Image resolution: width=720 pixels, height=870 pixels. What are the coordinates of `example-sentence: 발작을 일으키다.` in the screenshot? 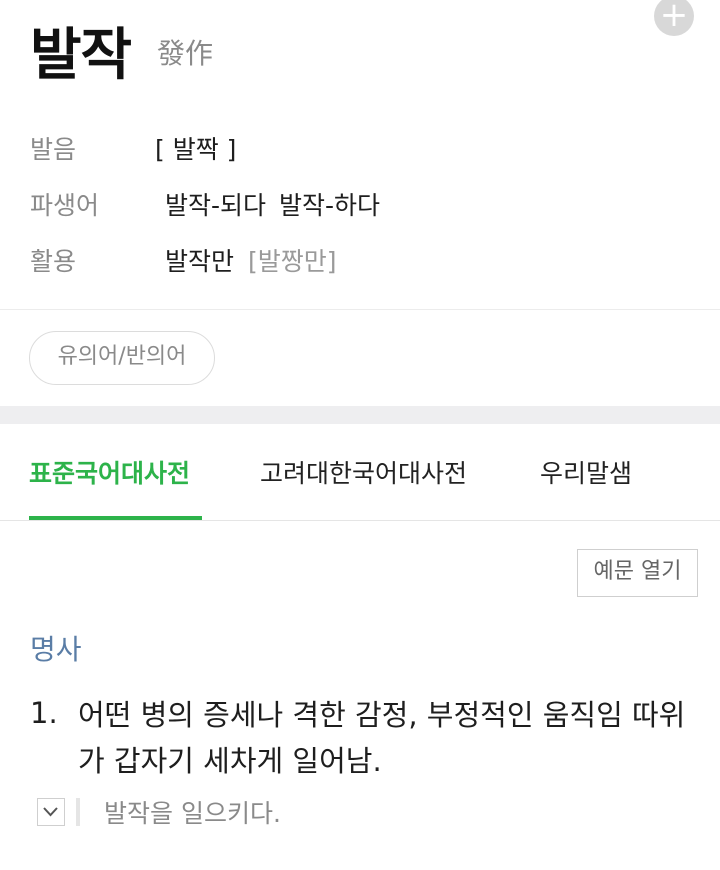 It's located at (192, 813).